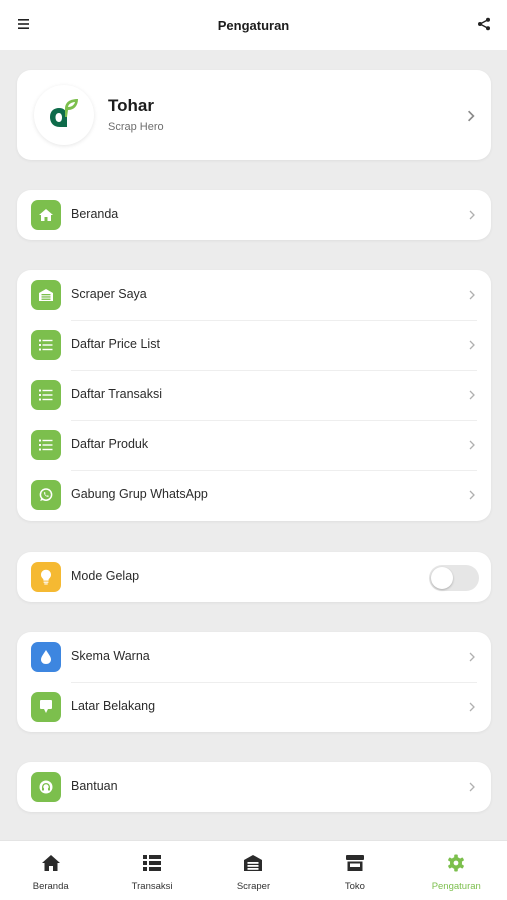  Describe the element at coordinates (442, 578) in the screenshot. I see `toggle-knob` at that location.